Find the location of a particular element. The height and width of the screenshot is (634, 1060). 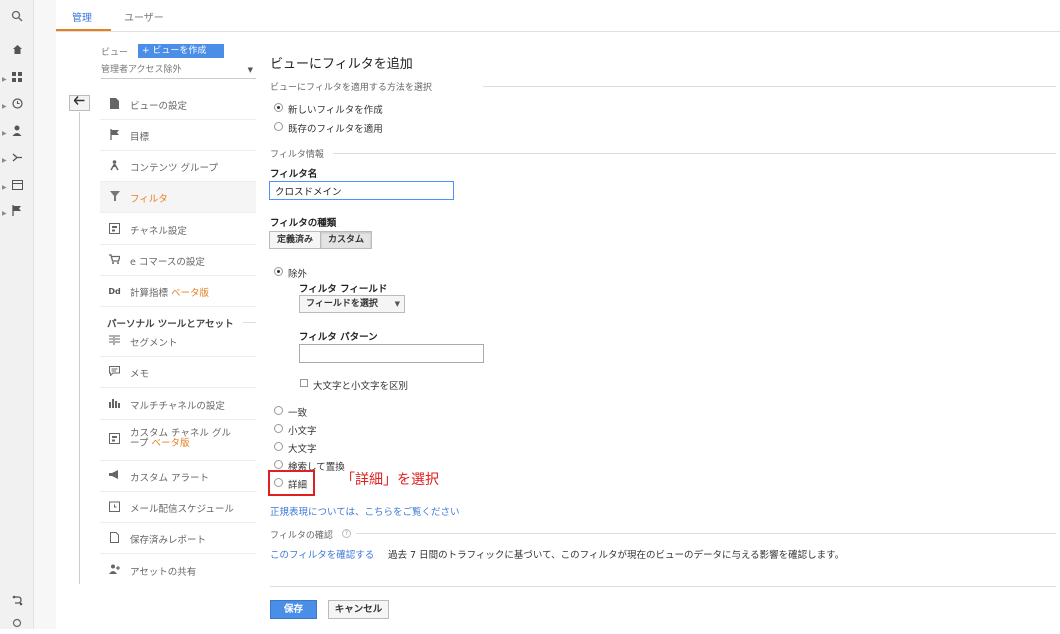

radio-label: 新しいフィルタを作成 is located at coordinates (335, 110).